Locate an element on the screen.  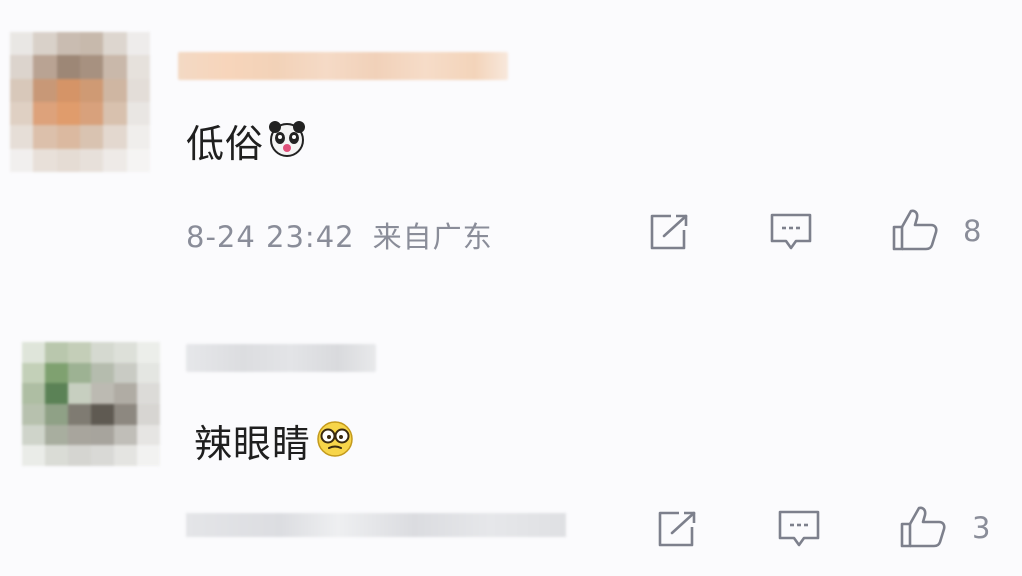
comment-meta: 8-24 23:42 来自广东 is located at coordinates (339, 235).